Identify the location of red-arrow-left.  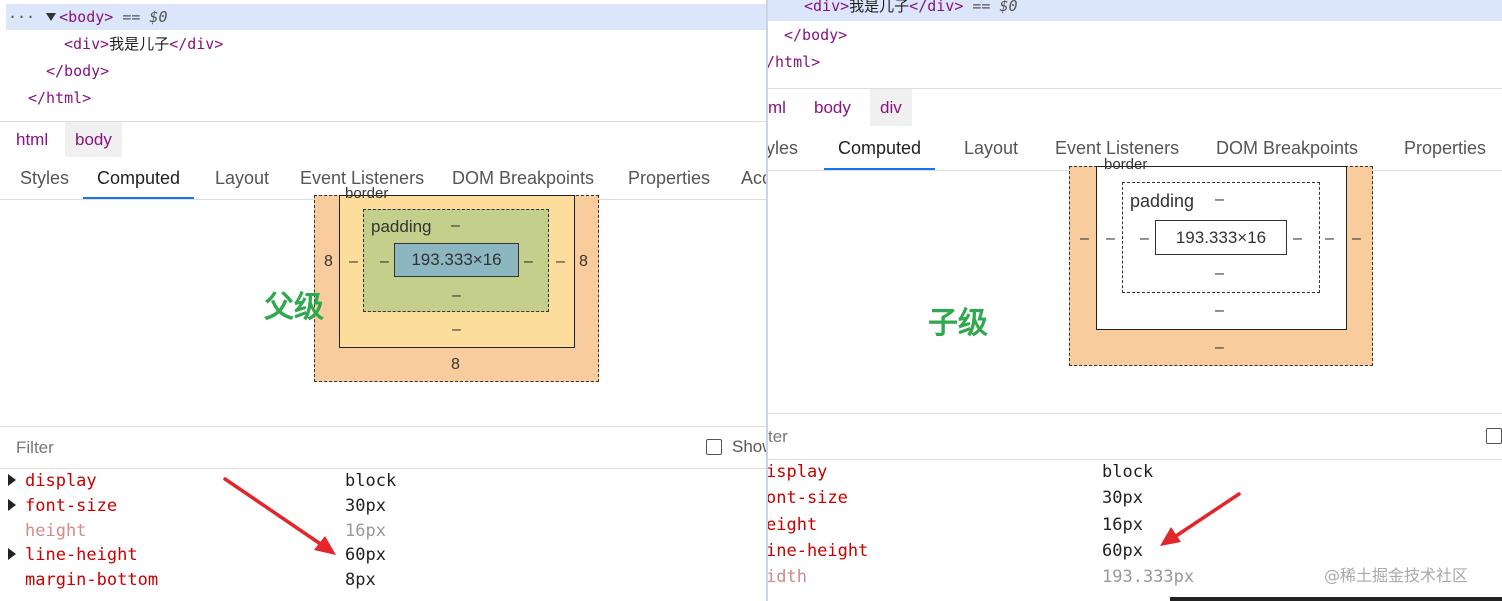
(279, 516).